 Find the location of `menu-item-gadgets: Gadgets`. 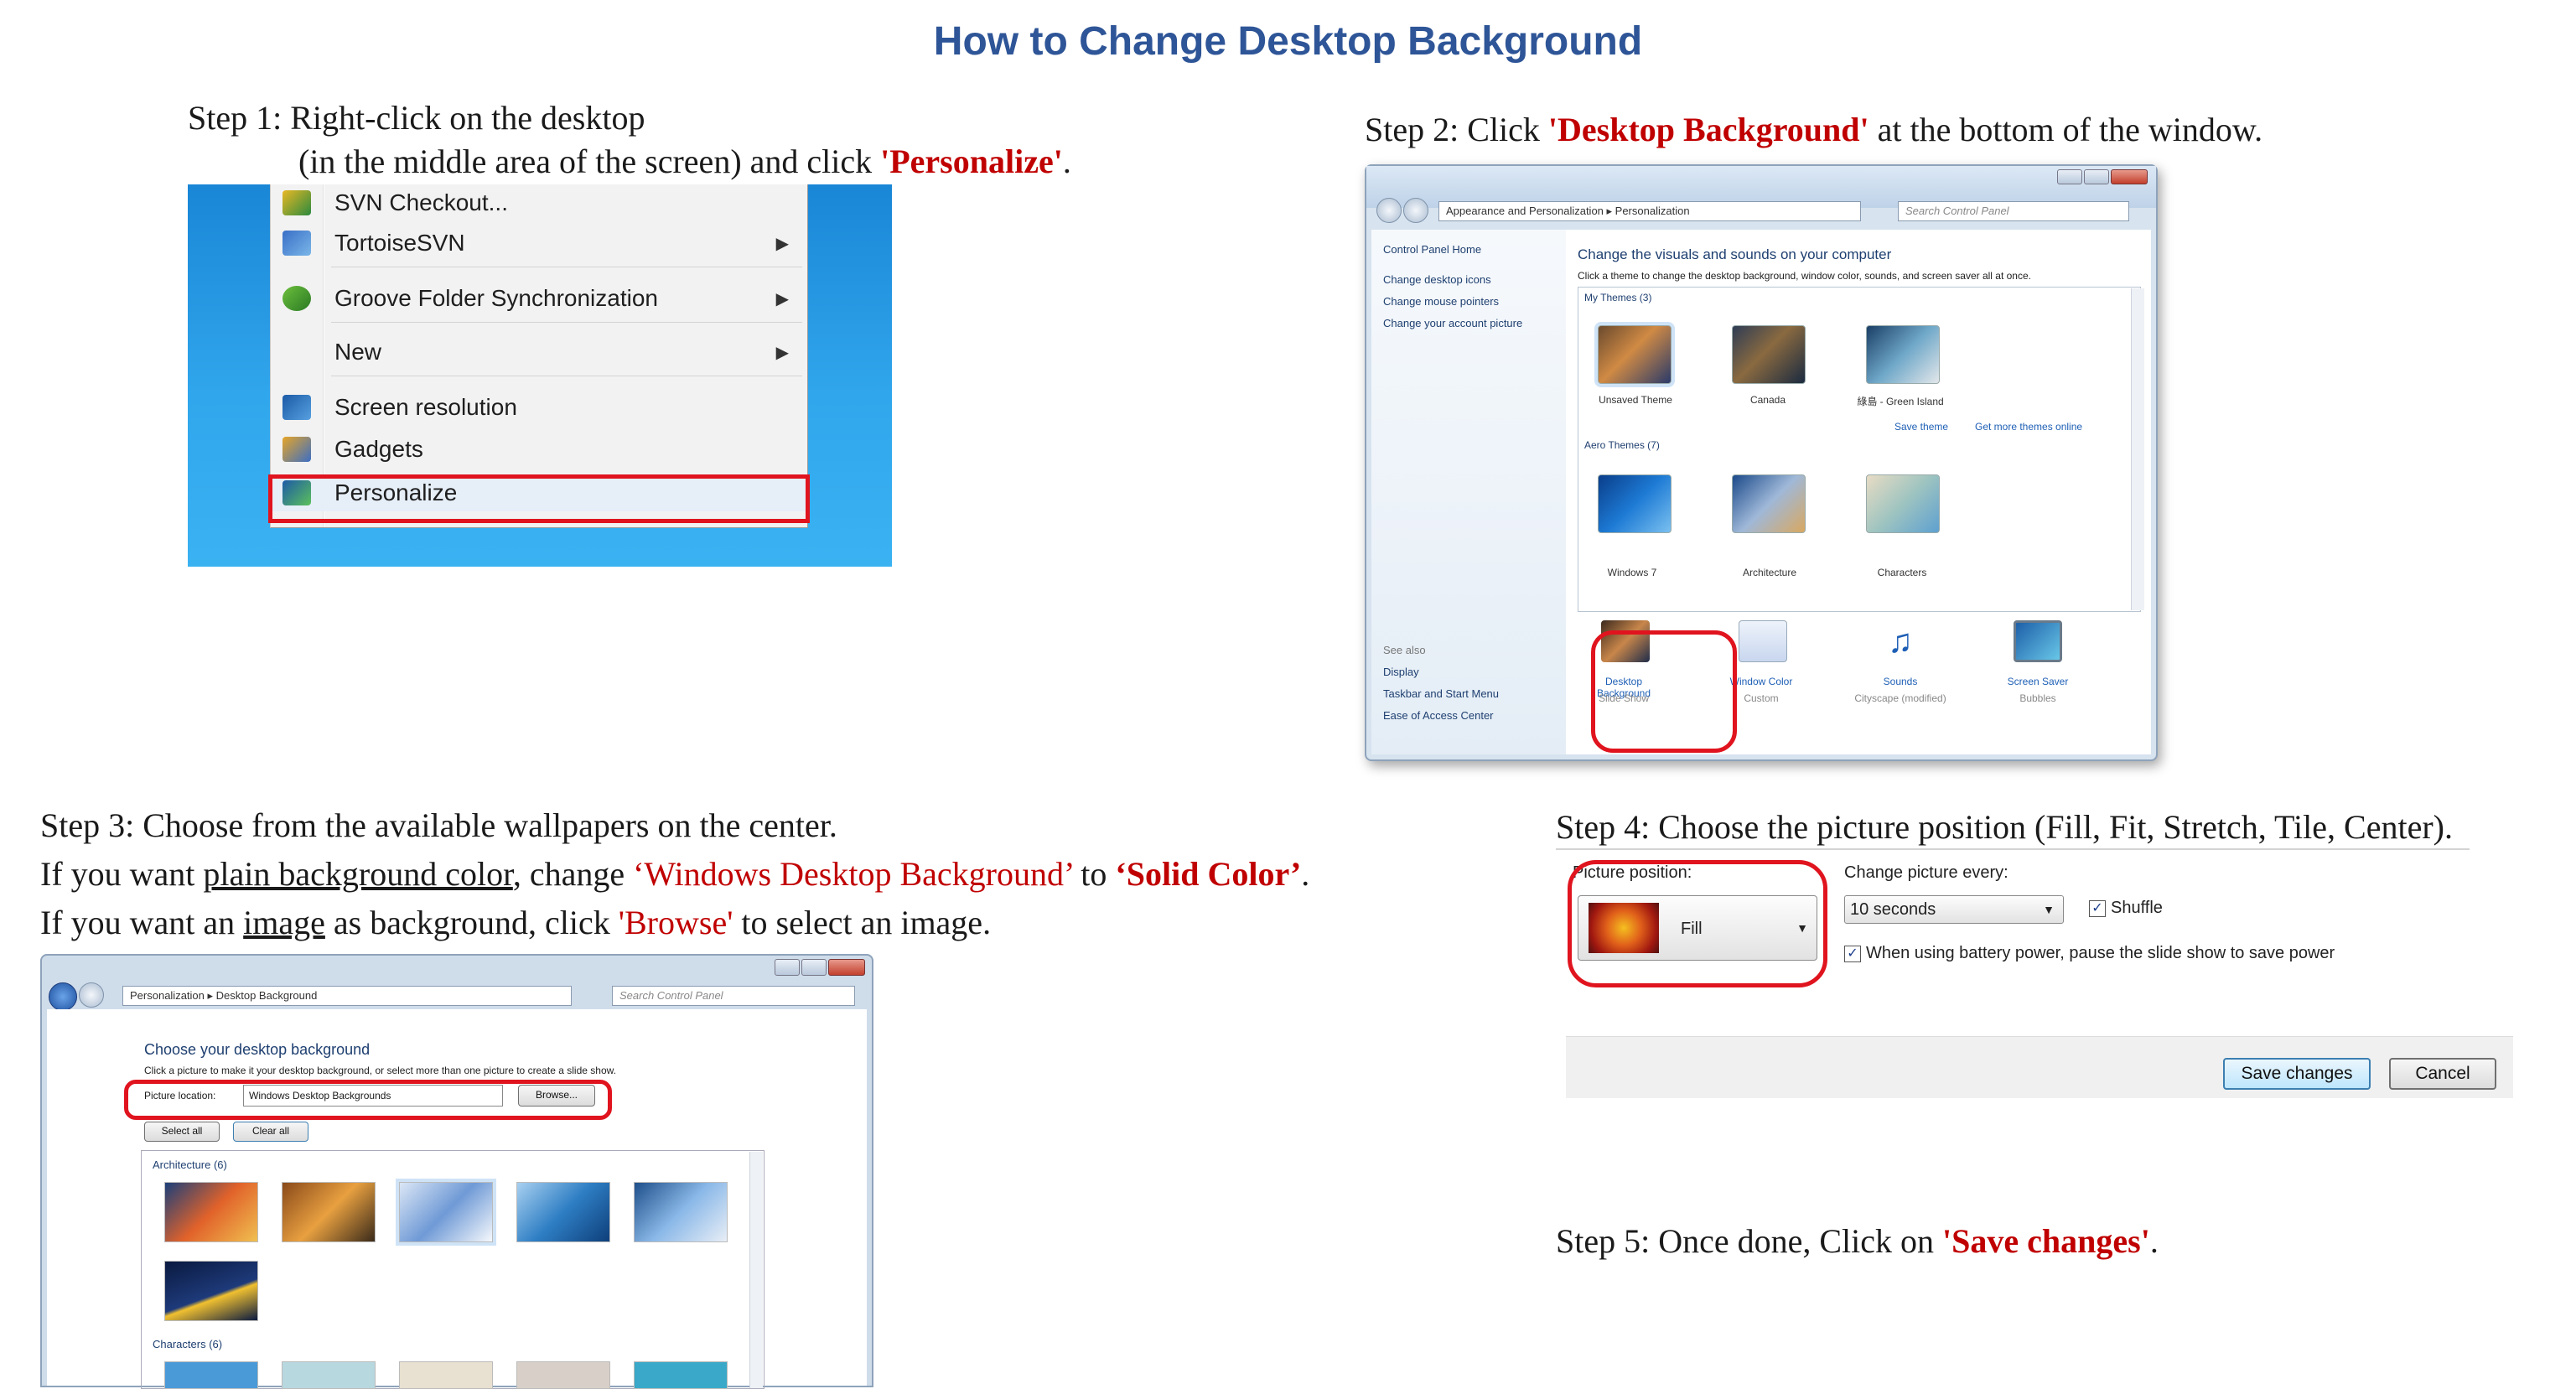

menu-item-gadgets: Gadgets is located at coordinates (540, 450).